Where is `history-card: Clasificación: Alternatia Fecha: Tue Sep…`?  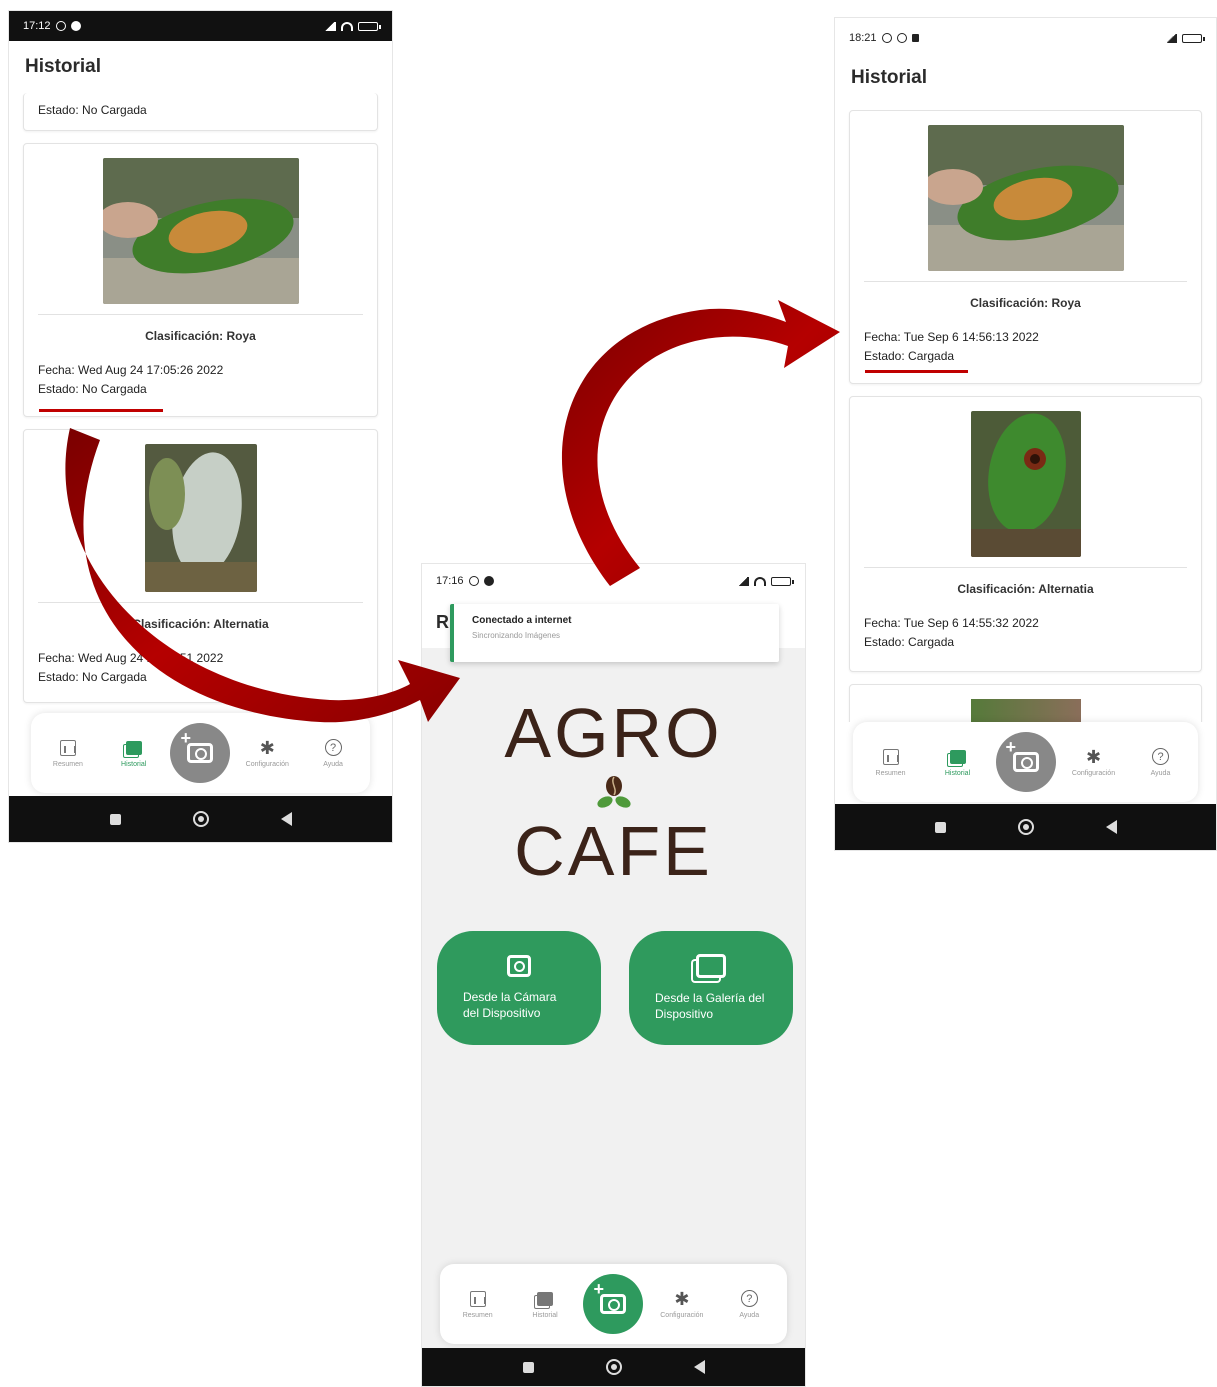
history-card: Clasificación: Alternatia Fecha: Tue Sep… is located at coordinates (1025, 534).